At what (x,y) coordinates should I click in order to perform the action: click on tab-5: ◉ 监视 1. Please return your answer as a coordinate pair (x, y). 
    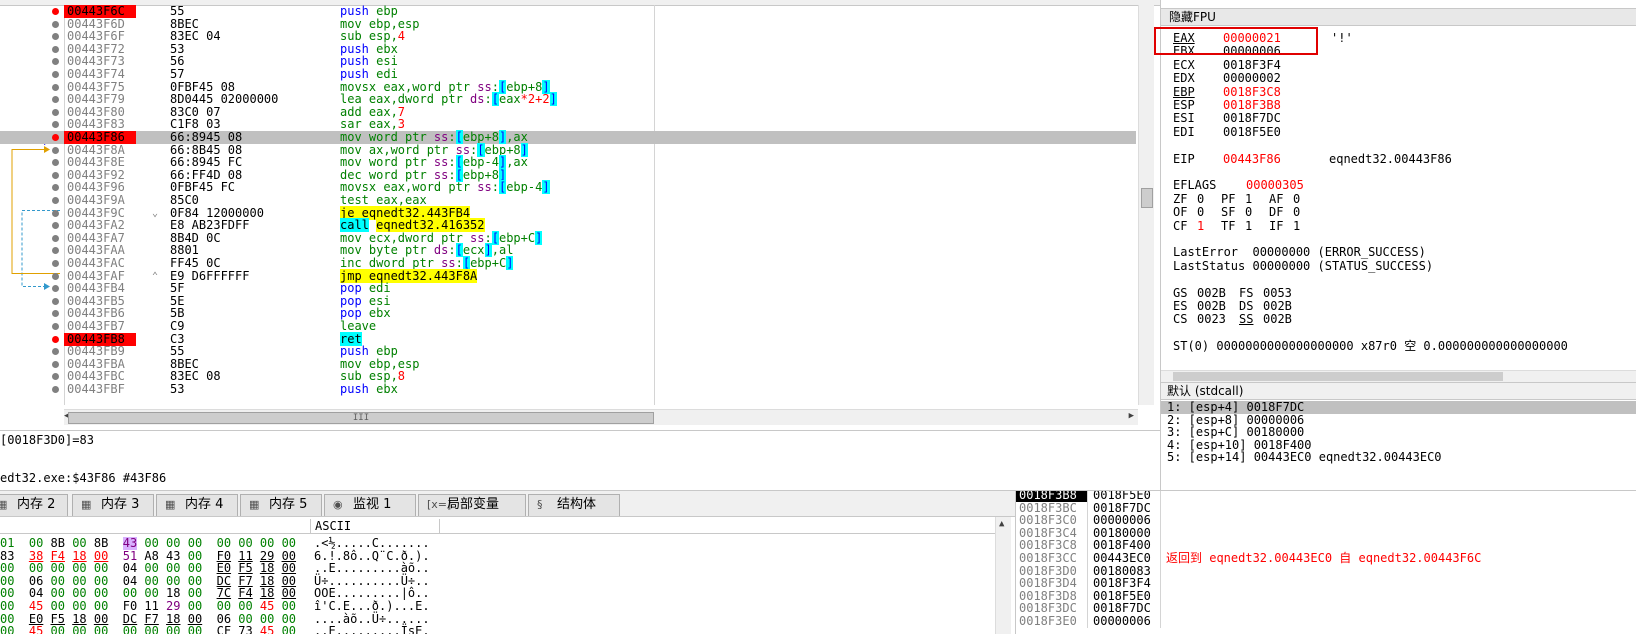
    Looking at the image, I should click on (370, 505).